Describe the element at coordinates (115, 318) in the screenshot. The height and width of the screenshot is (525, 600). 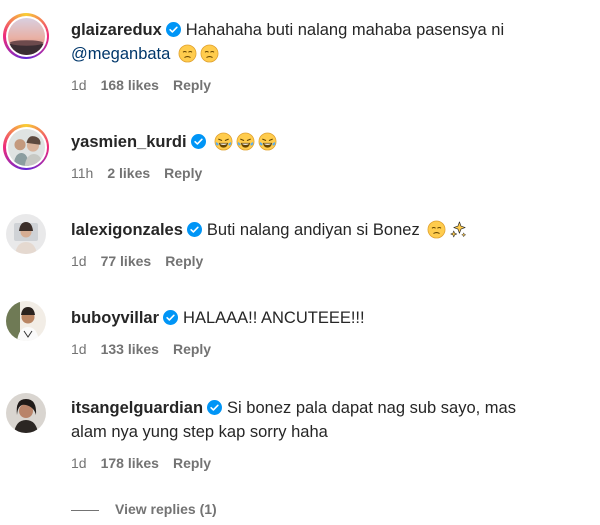
I see `comment-username: buboyvillar` at that location.